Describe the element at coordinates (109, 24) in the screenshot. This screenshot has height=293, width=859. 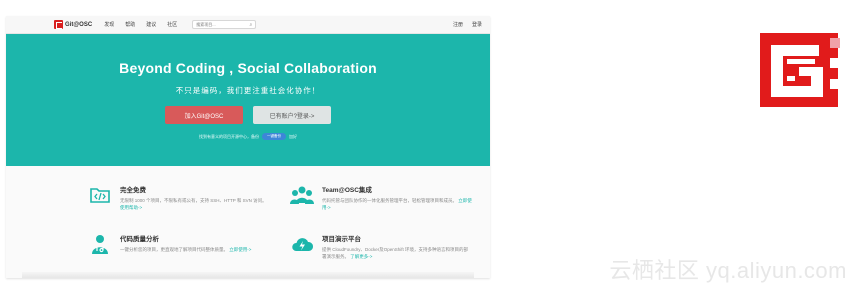
I see `nav-link-discover: 发现` at that location.